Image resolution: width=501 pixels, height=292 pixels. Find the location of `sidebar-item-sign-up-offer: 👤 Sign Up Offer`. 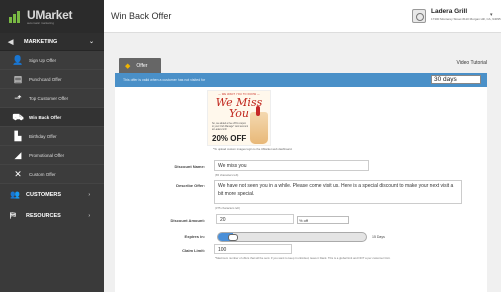

sidebar-item-sign-up-offer: 👤 Sign Up Offer is located at coordinates (52, 60).